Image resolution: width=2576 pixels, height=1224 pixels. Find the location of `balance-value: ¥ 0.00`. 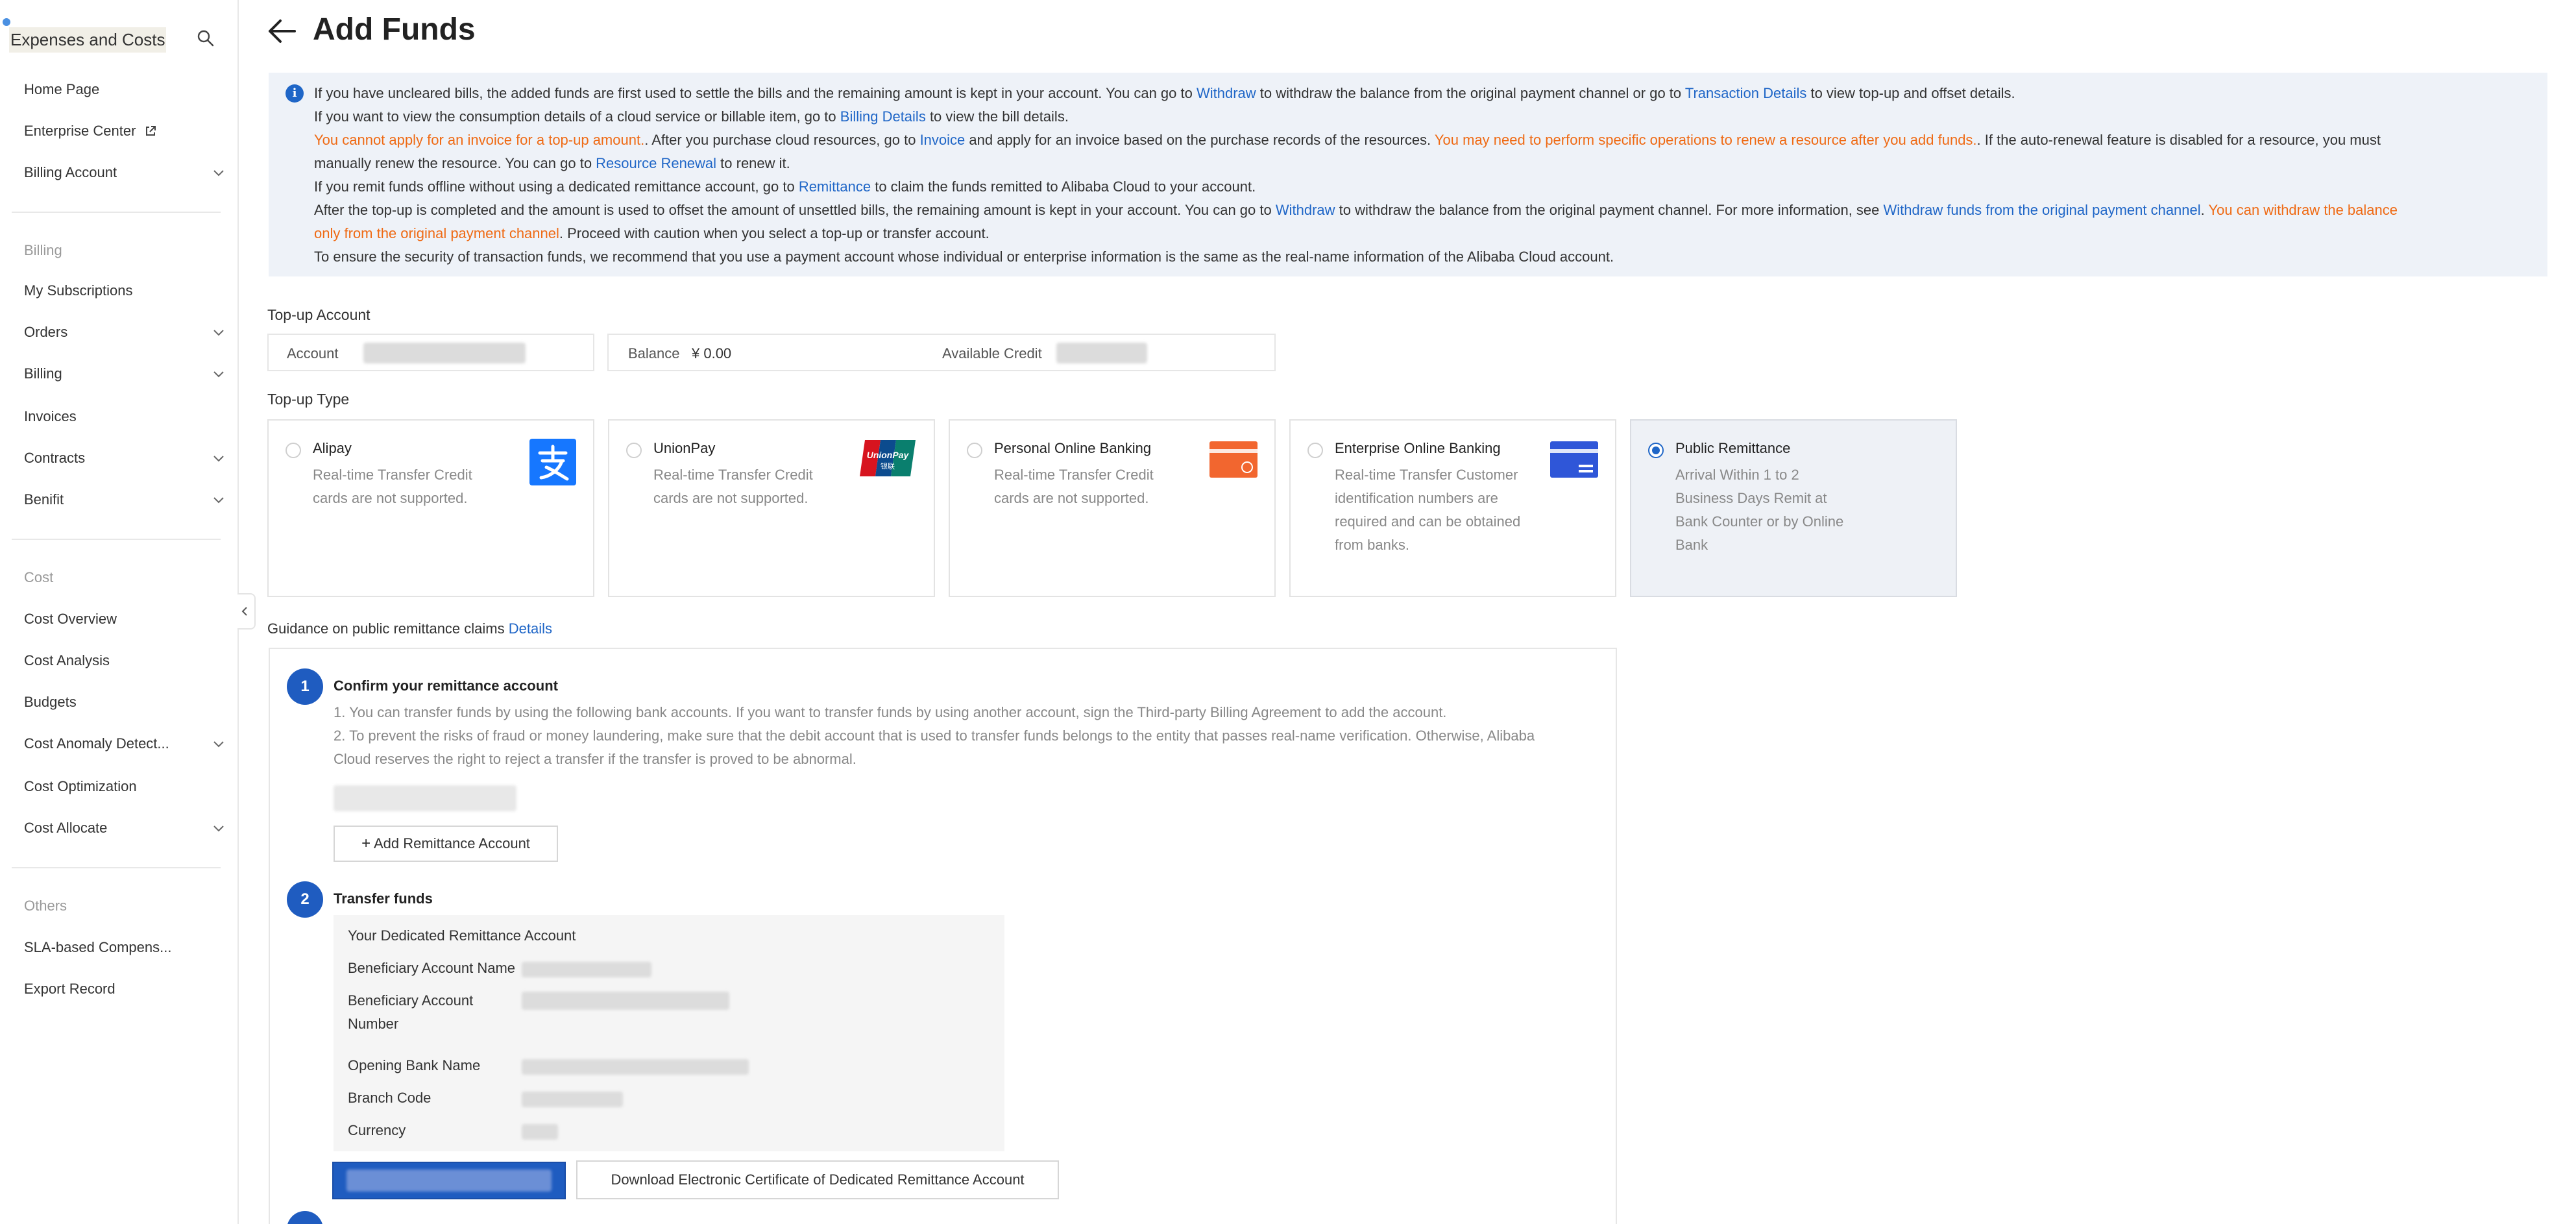

balance-value: ¥ 0.00 is located at coordinates (712, 353).